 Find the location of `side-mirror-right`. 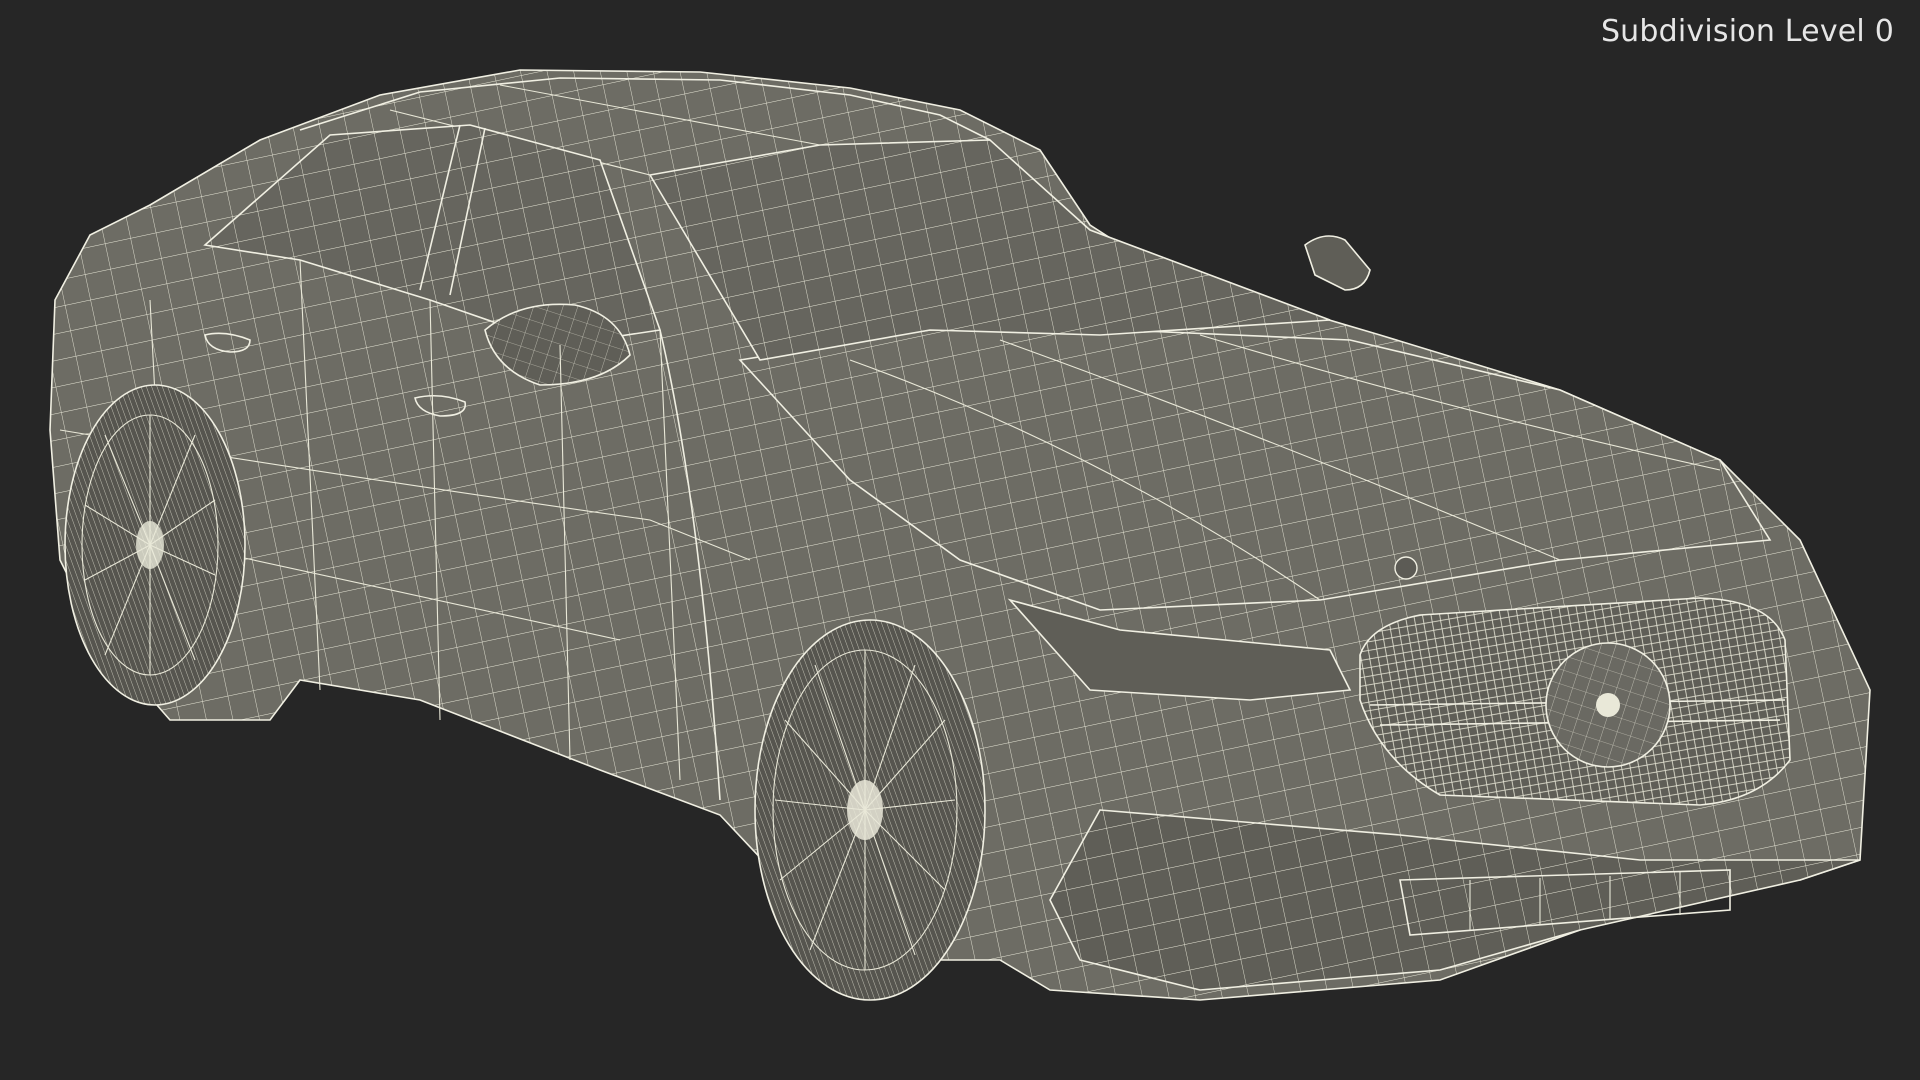

side-mirror-right is located at coordinates (1337, 263).